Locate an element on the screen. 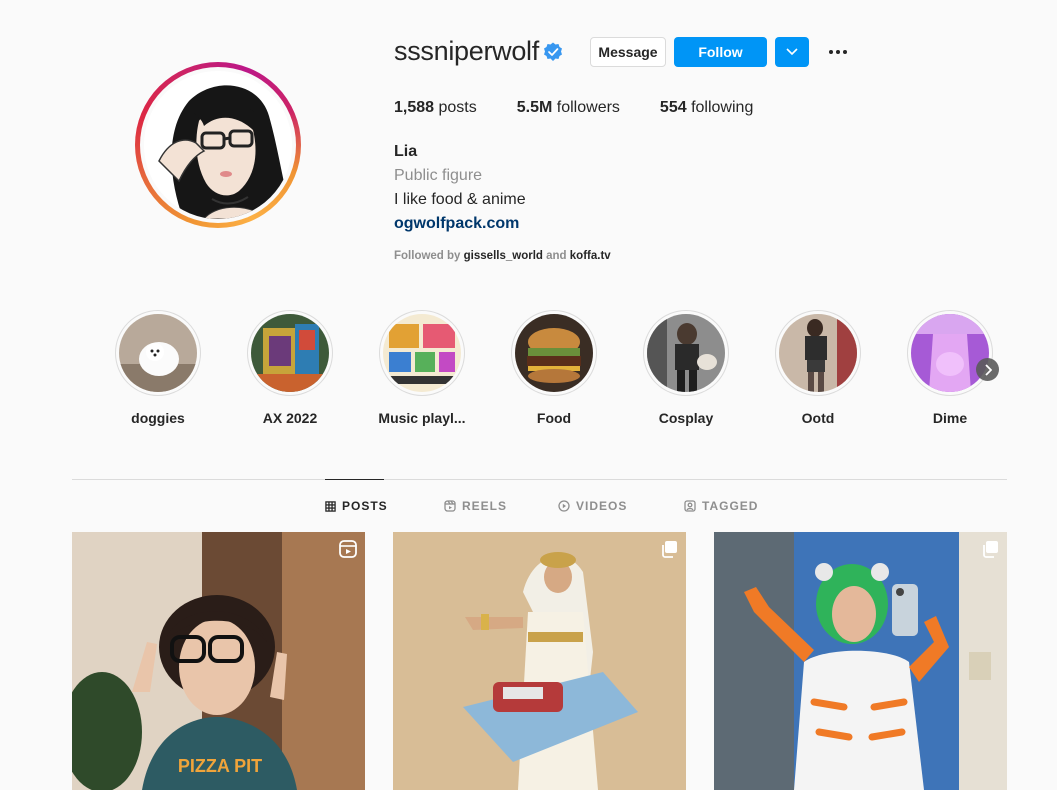 The width and height of the screenshot is (1057, 790). highlight-label: Food is located at coordinates (554, 418).